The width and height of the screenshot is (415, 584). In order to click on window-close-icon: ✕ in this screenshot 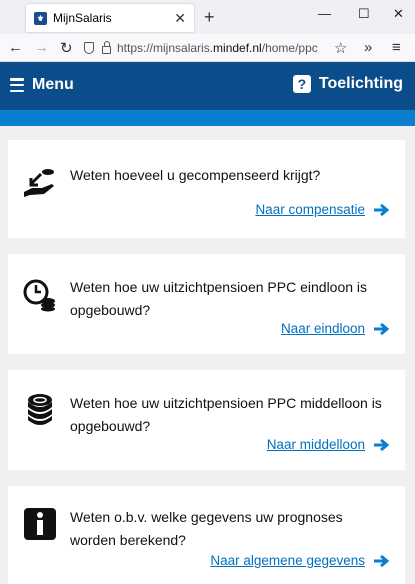, I will do `click(398, 14)`.